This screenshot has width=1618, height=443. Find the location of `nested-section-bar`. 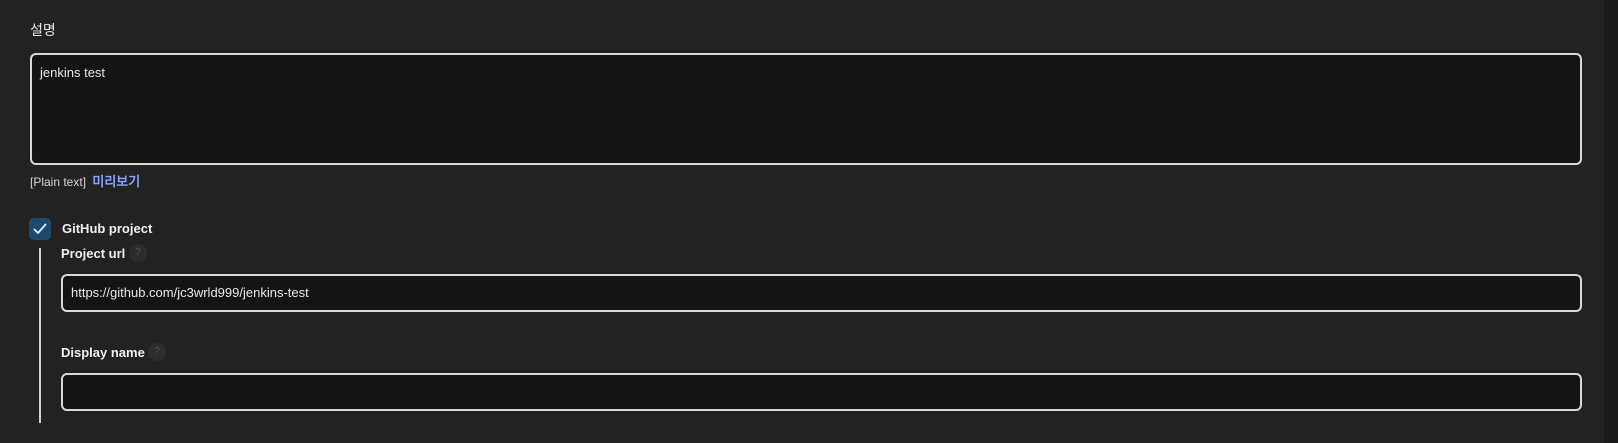

nested-section-bar is located at coordinates (40, 335).